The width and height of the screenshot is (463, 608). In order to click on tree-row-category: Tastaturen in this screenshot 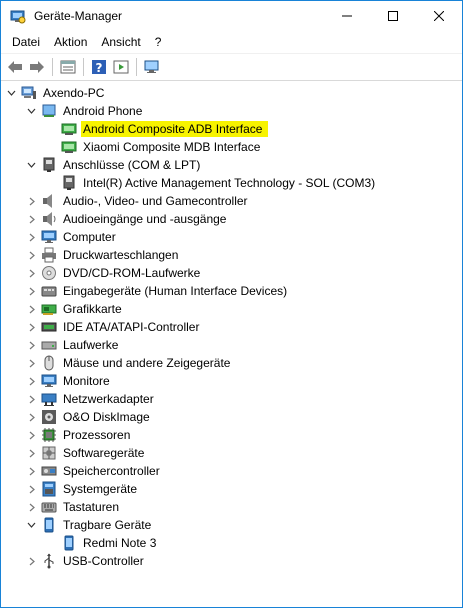, I will do `click(231, 507)`.